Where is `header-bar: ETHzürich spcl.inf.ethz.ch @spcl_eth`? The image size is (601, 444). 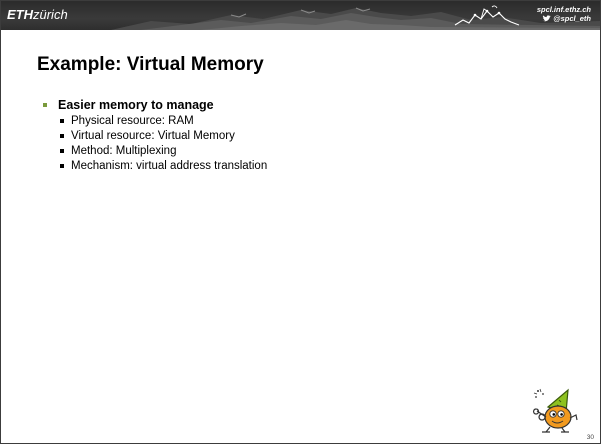 header-bar: ETHzürich spcl.inf.ethz.ch @spcl_eth is located at coordinates (300, 15).